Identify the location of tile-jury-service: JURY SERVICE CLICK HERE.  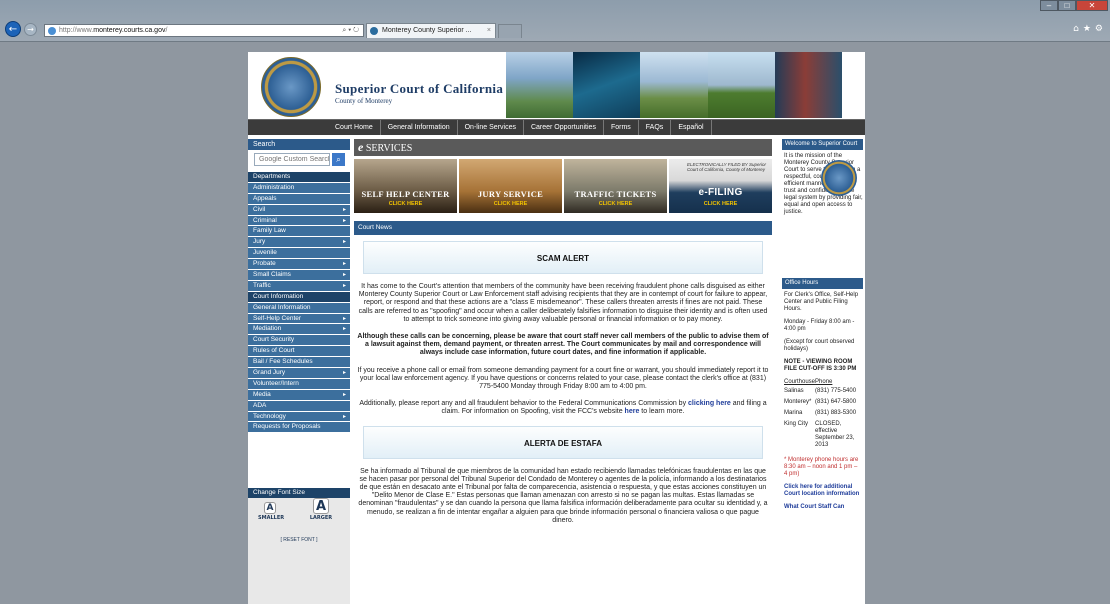
(510, 186).